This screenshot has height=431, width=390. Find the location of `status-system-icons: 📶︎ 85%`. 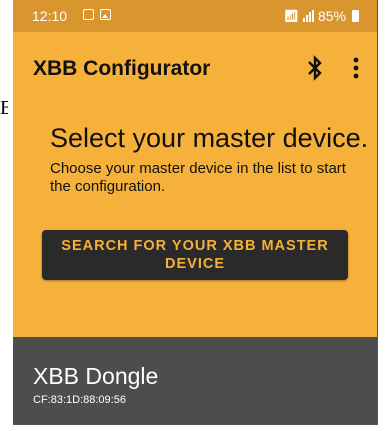

status-system-icons: 📶︎ 85% is located at coordinates (321, 16).